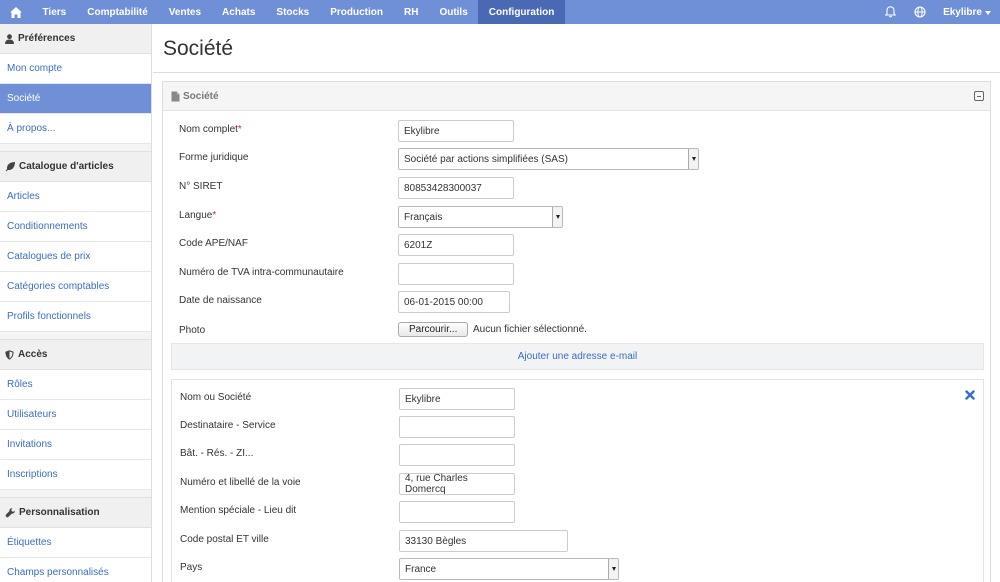  I want to click on sidebar-section-title: Accès, so click(33, 354).